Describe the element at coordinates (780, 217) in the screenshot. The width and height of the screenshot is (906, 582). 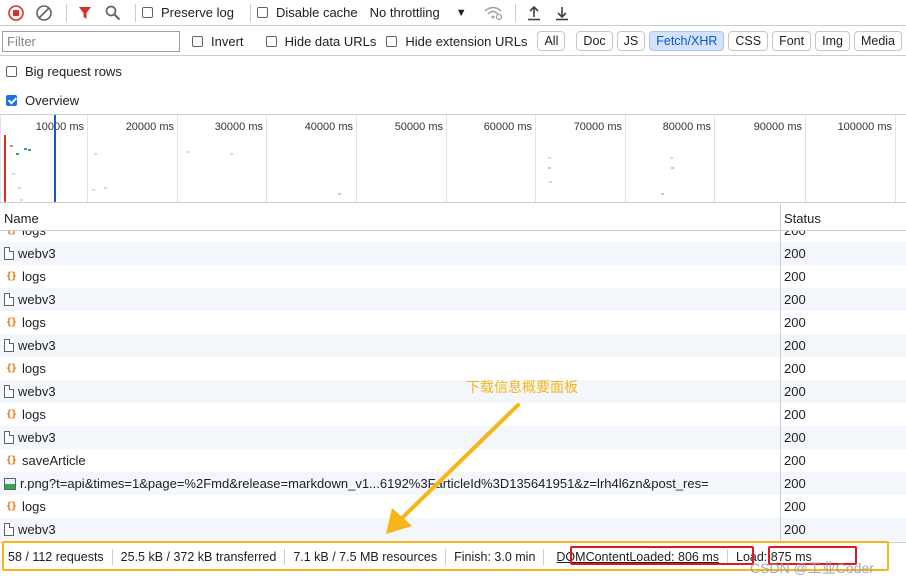
I see `column-resizer` at that location.